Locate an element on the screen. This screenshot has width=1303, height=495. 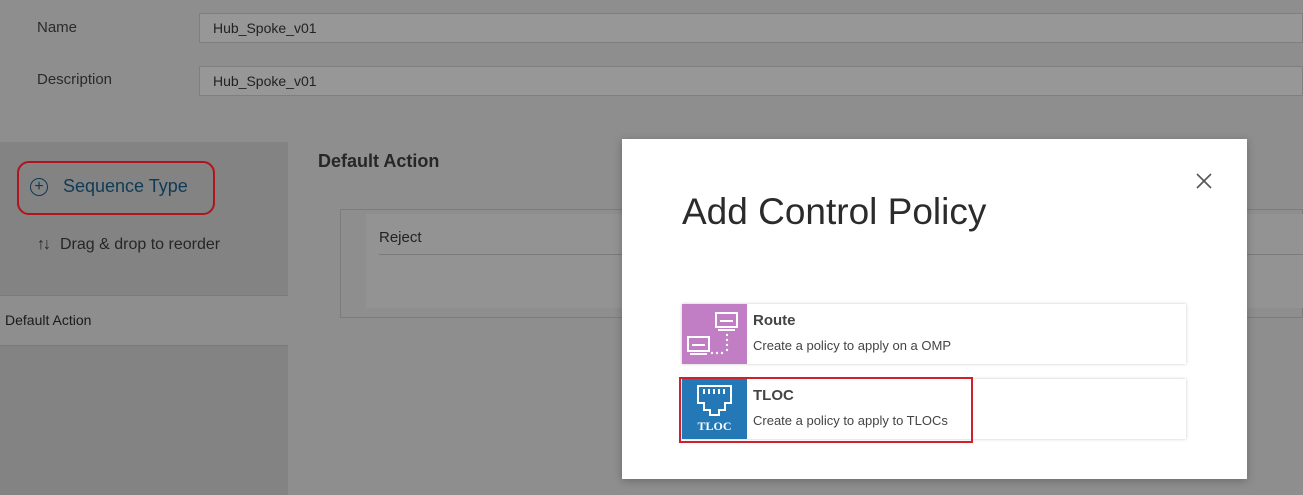
default-action-title: Default Action is located at coordinates (379, 161).